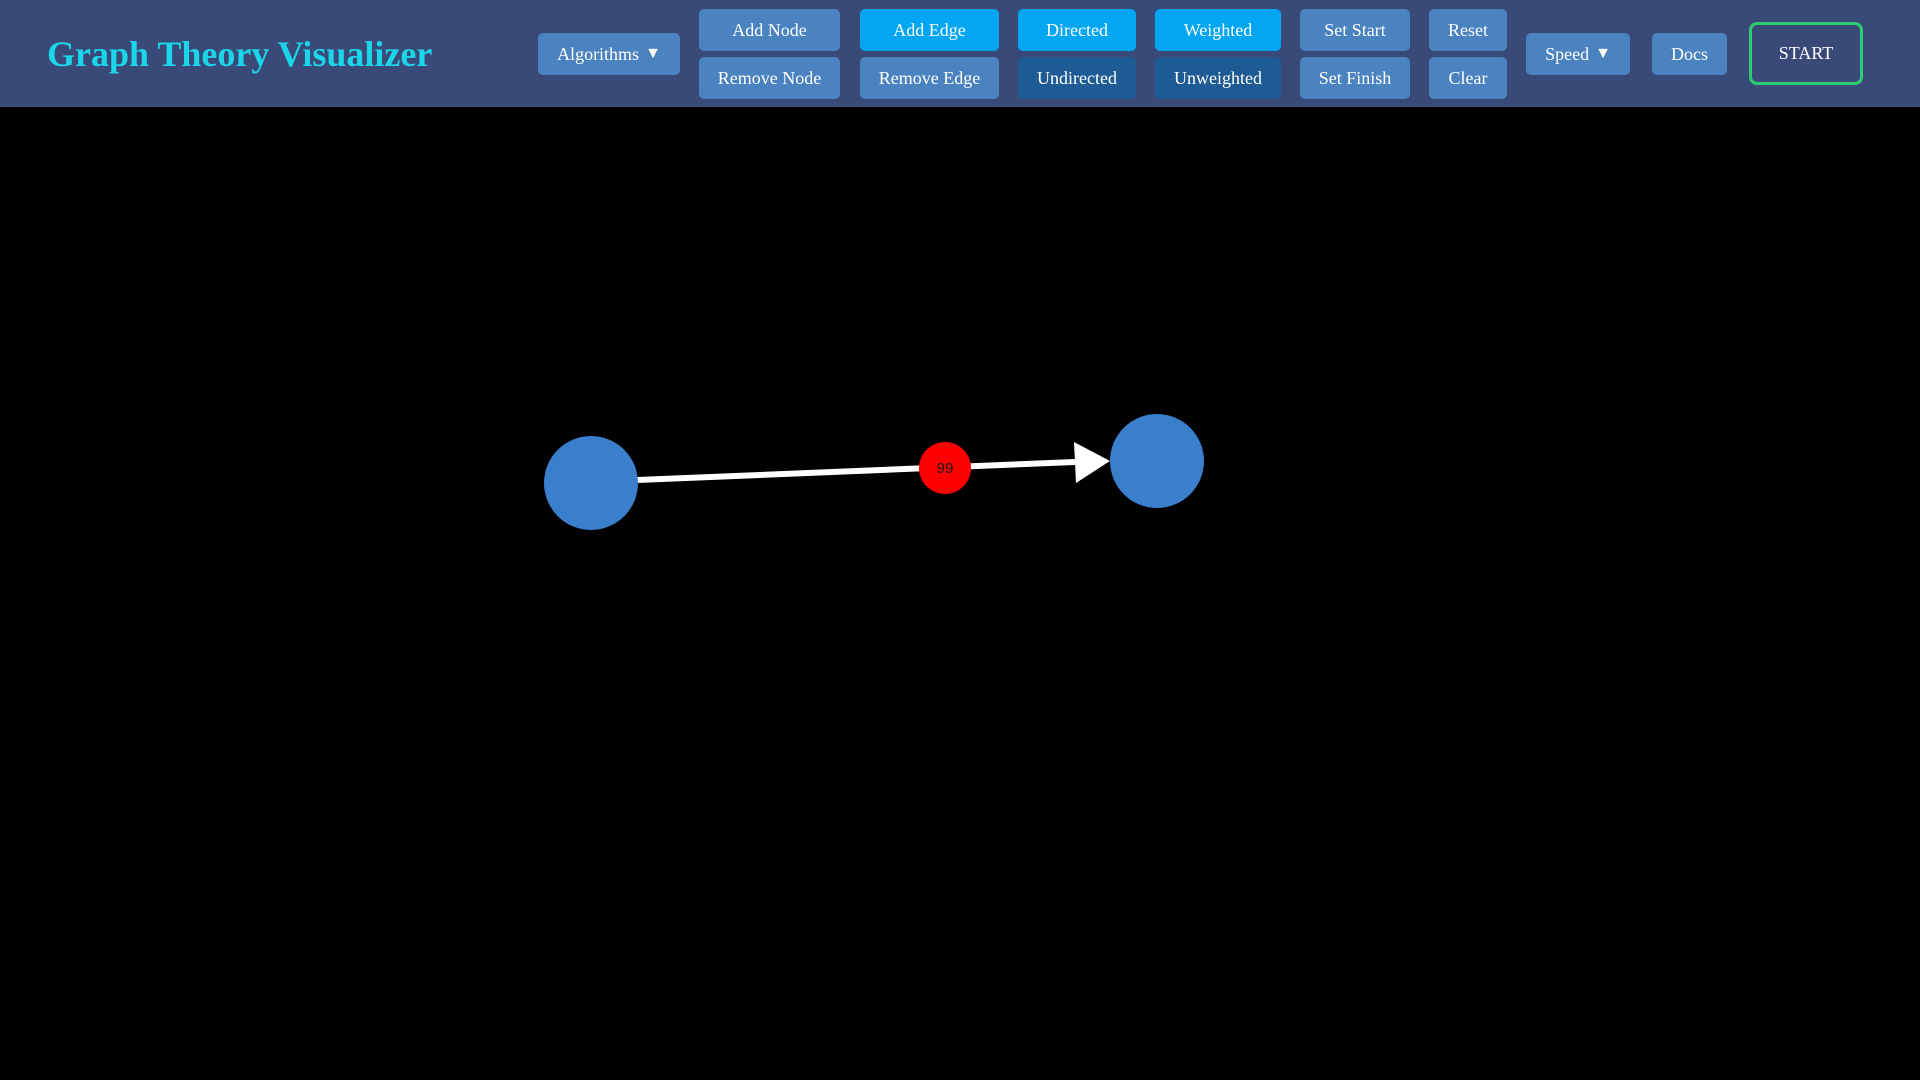 Image resolution: width=1920 pixels, height=1080 pixels. I want to click on add-edge-button: Add Edge, so click(929, 30).